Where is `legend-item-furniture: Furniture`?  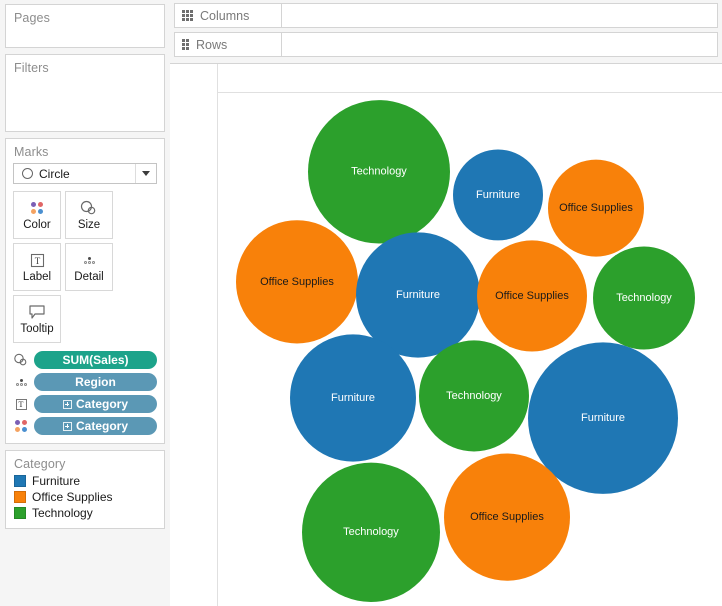 legend-item-furniture: Furniture is located at coordinates (85, 481).